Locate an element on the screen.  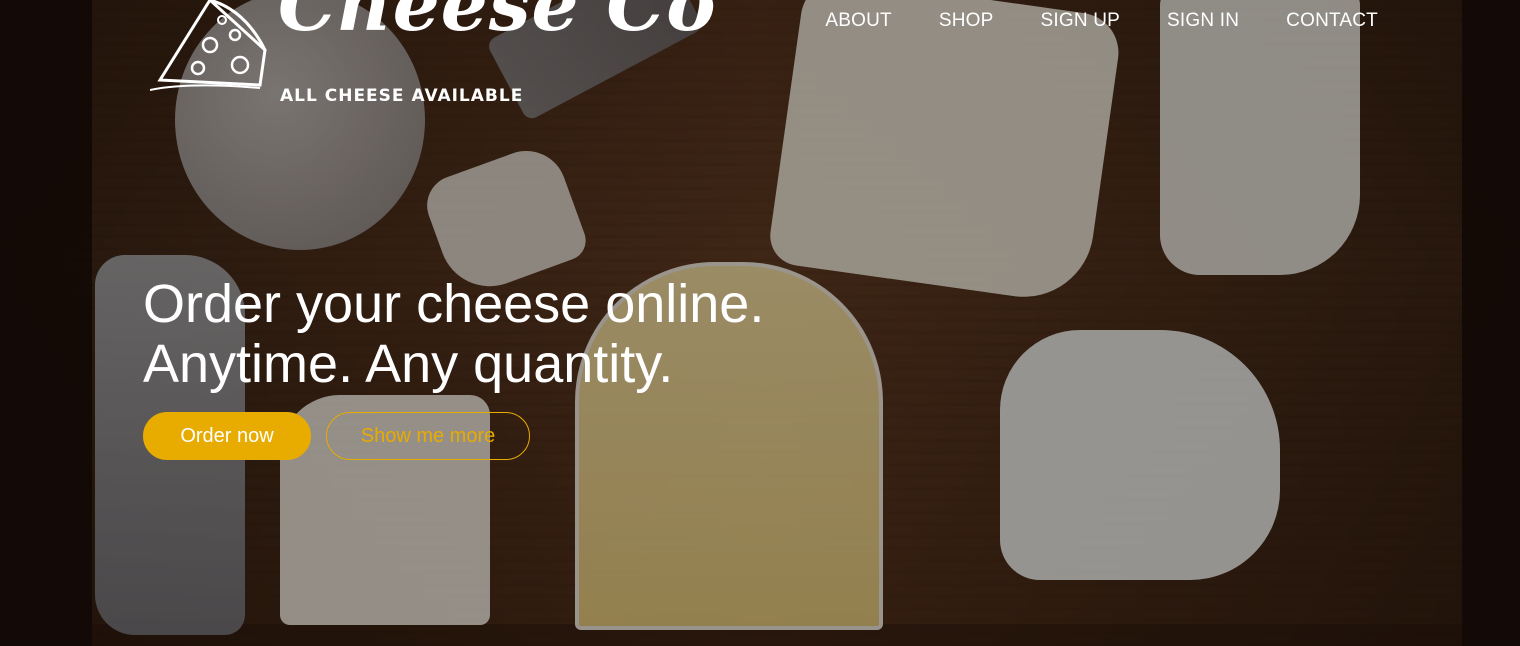
nav-link-sign-in: SIGN IN is located at coordinates (1203, 21).